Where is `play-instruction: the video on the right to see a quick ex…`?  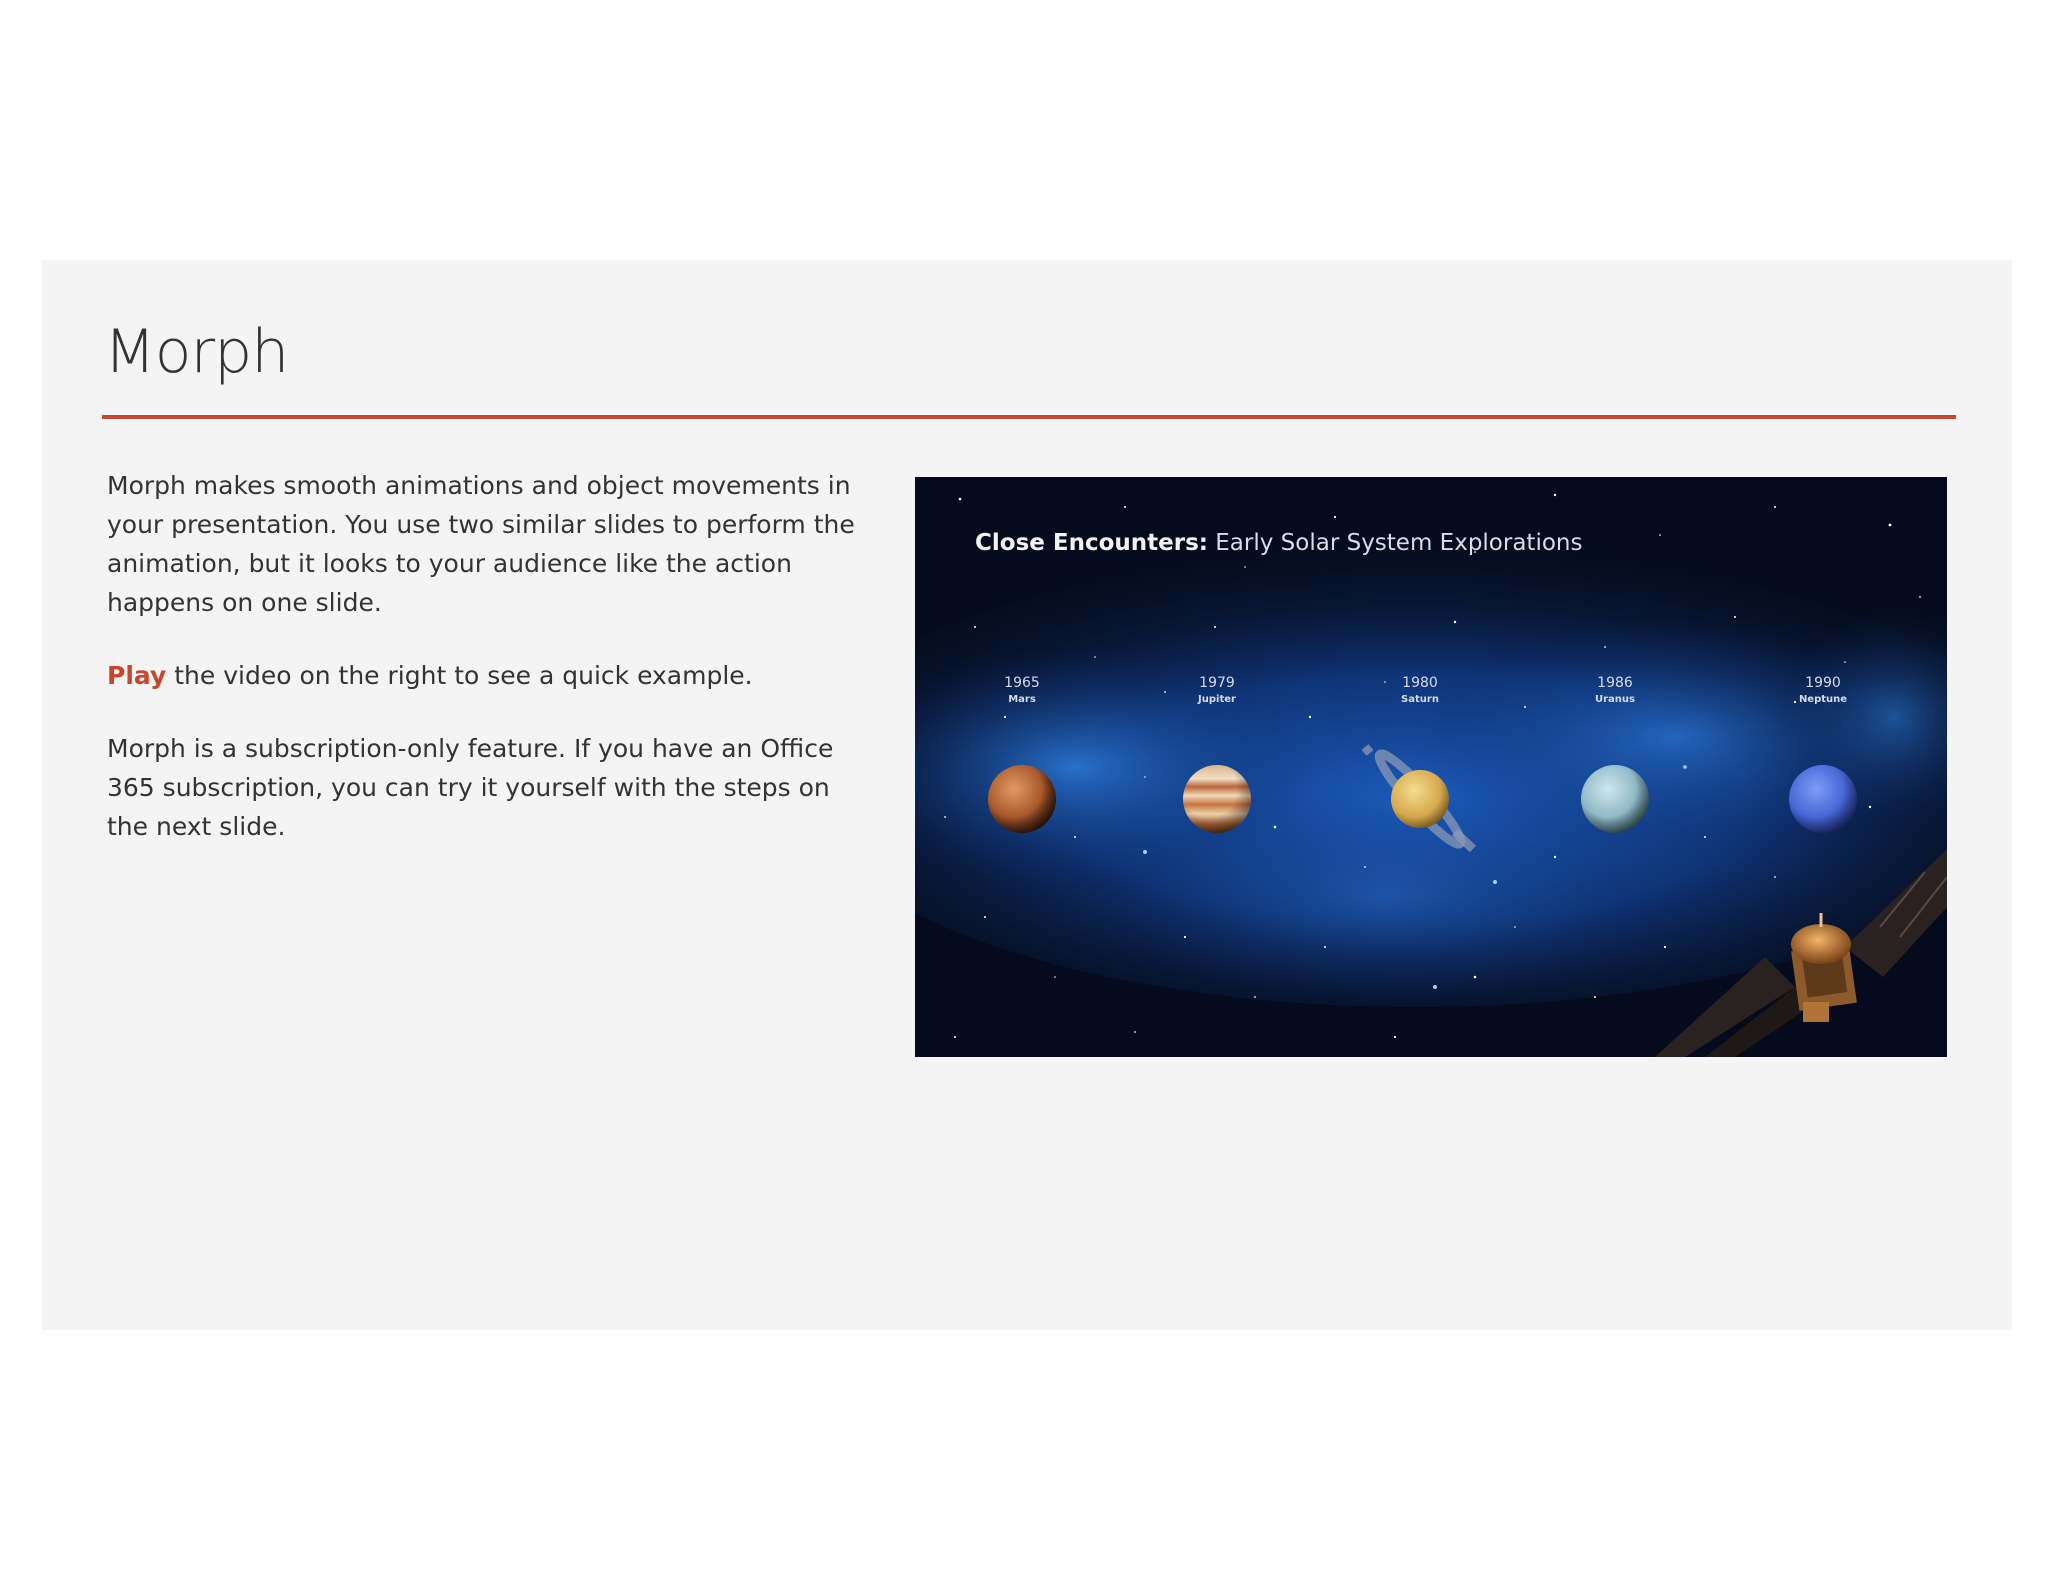
play-instruction: the video on the right to see a quick ex… is located at coordinates (459, 675).